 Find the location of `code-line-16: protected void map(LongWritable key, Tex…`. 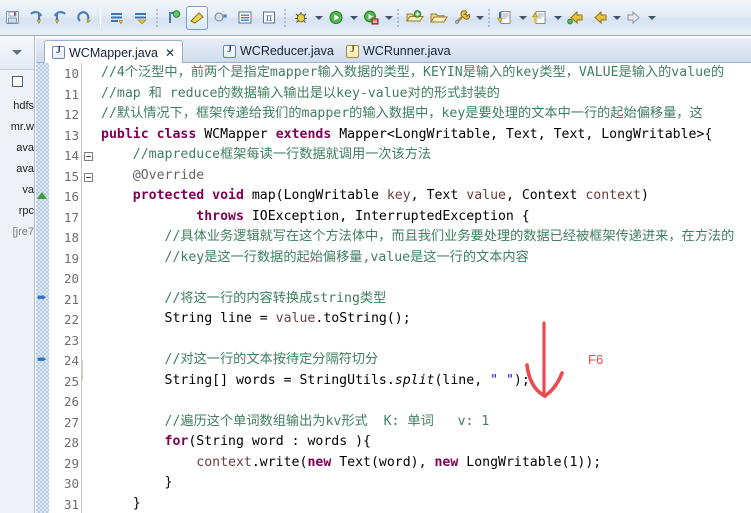

code-line-16: protected void map(LongWritable key, Tex… is located at coordinates (375, 196).